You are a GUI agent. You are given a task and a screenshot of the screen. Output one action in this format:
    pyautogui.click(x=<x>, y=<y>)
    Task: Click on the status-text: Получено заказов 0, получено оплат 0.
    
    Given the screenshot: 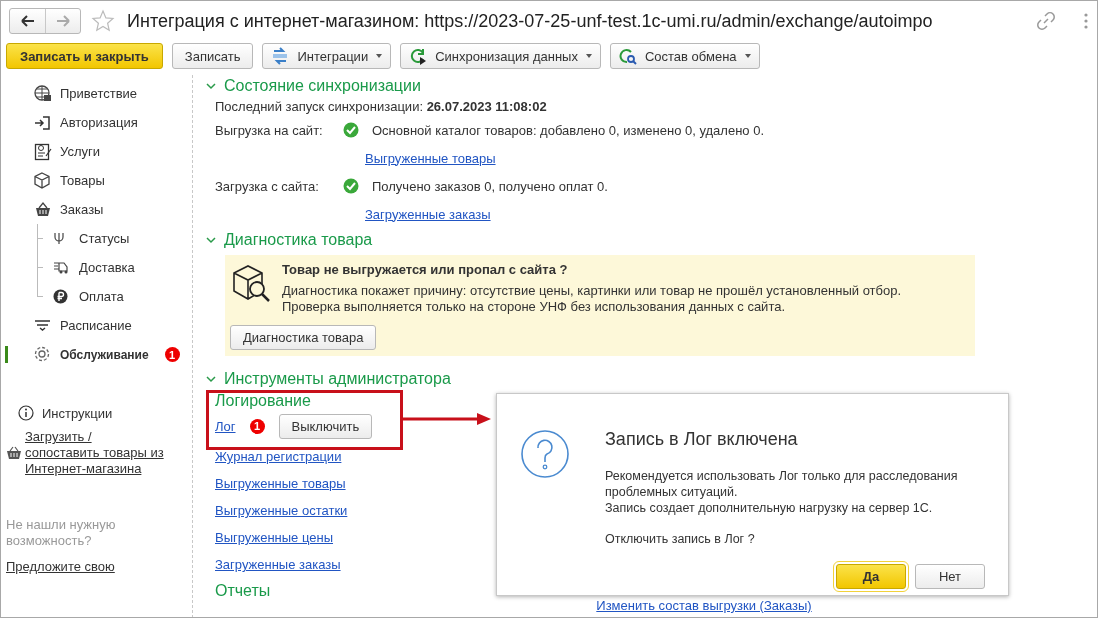 What is the action you would take?
    pyautogui.click(x=490, y=186)
    